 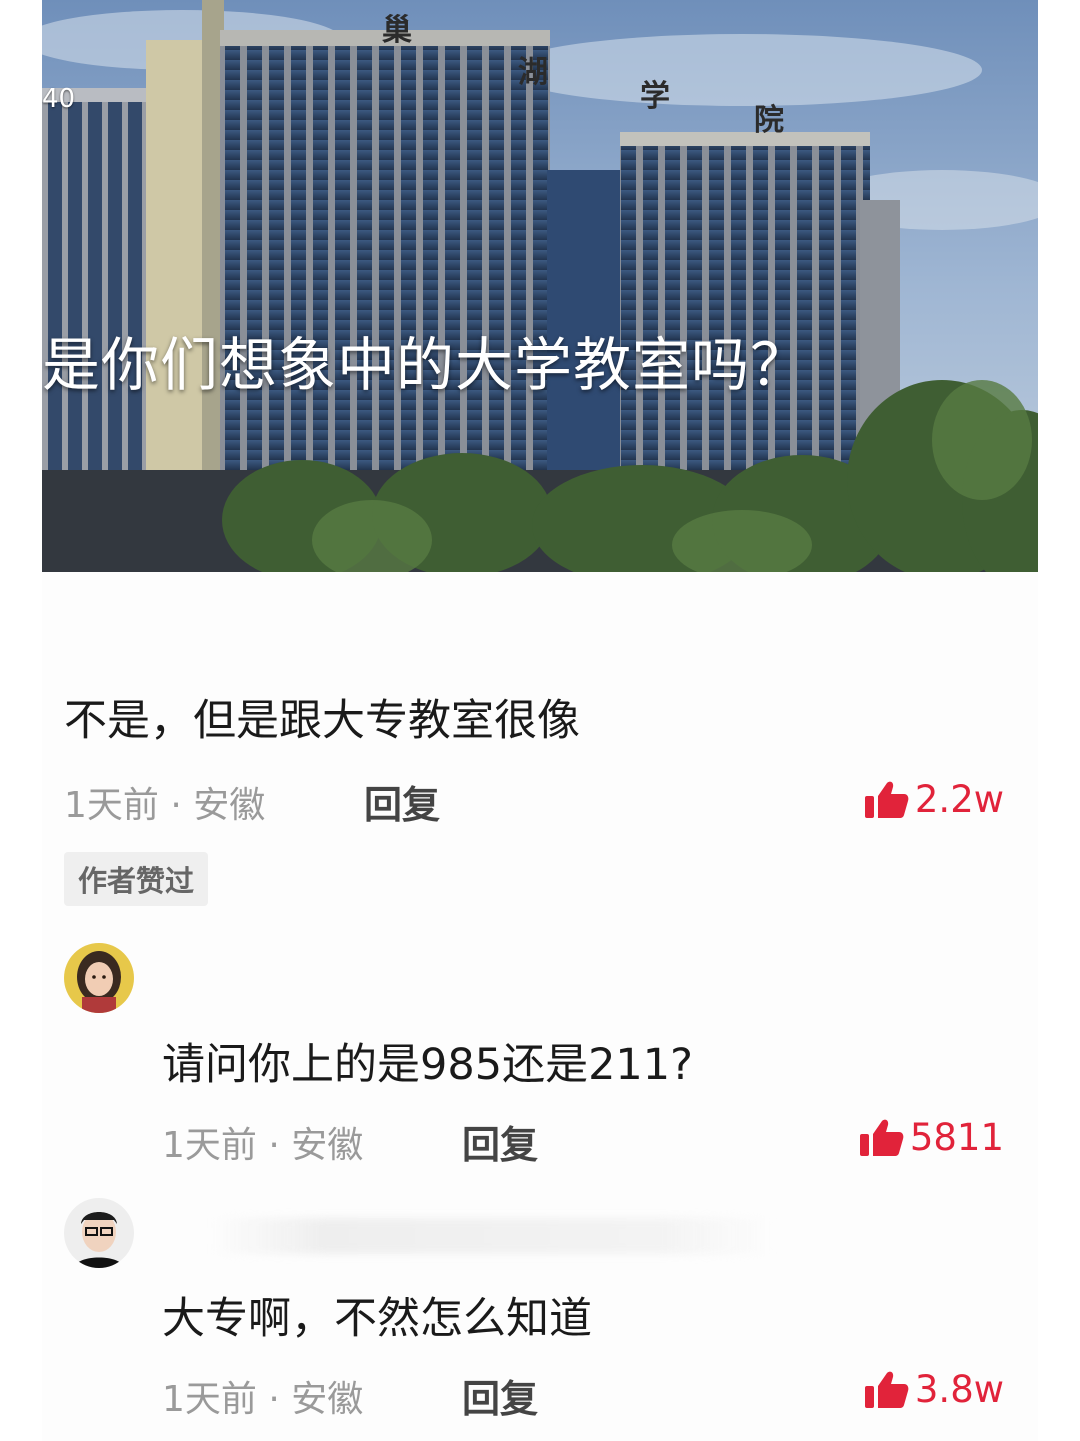 I want to click on like-button: 2.2w, so click(x=933, y=799).